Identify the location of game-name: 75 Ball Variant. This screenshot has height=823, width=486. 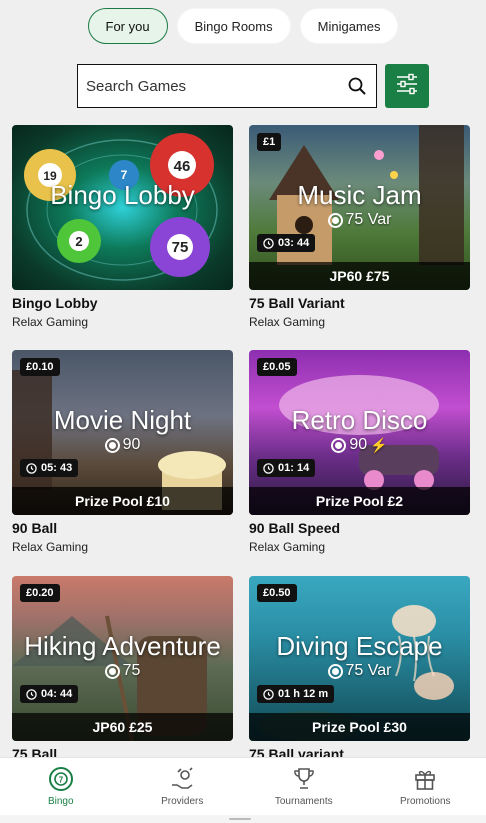
(359, 303).